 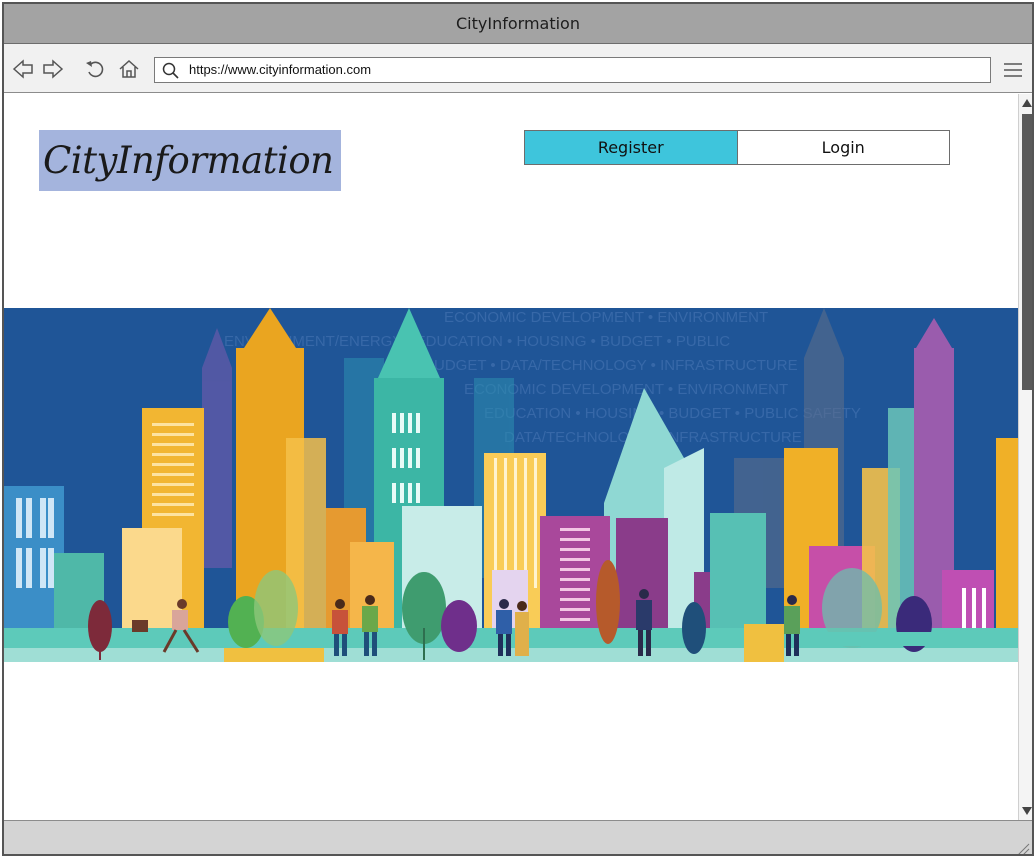 I want to click on vertical-scrollbar, so click(x=1025, y=457).